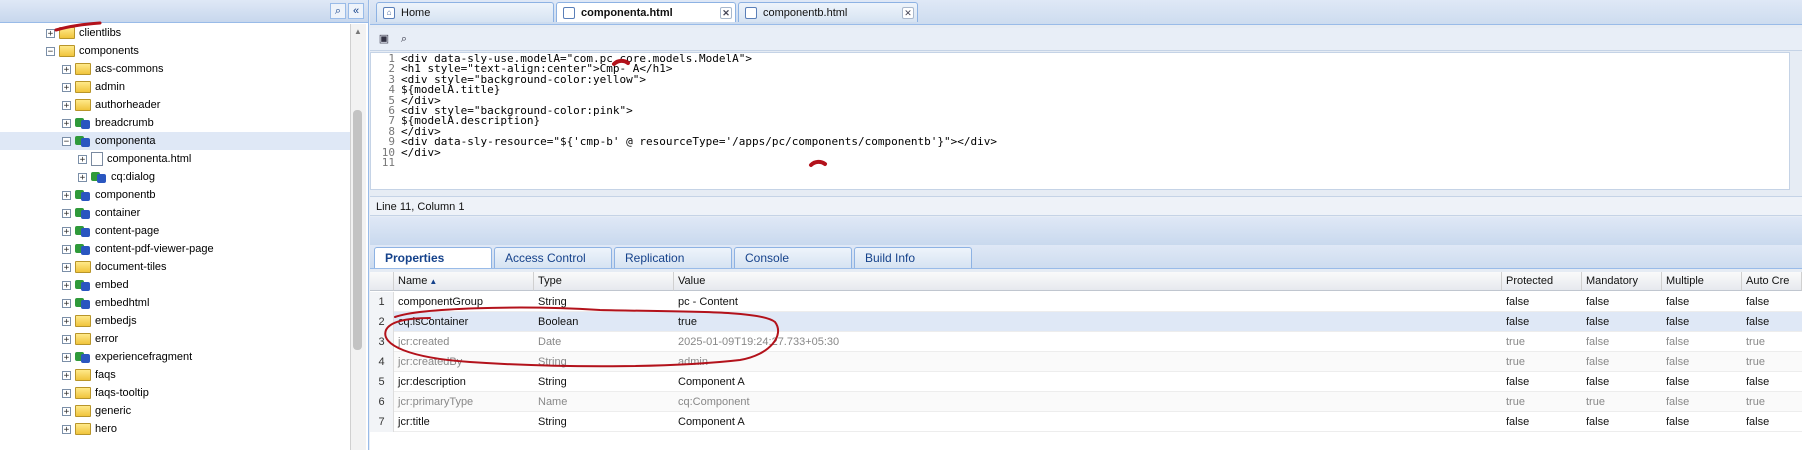  What do you see at coordinates (1086, 231) in the screenshot?
I see `panel-splitter` at bounding box center [1086, 231].